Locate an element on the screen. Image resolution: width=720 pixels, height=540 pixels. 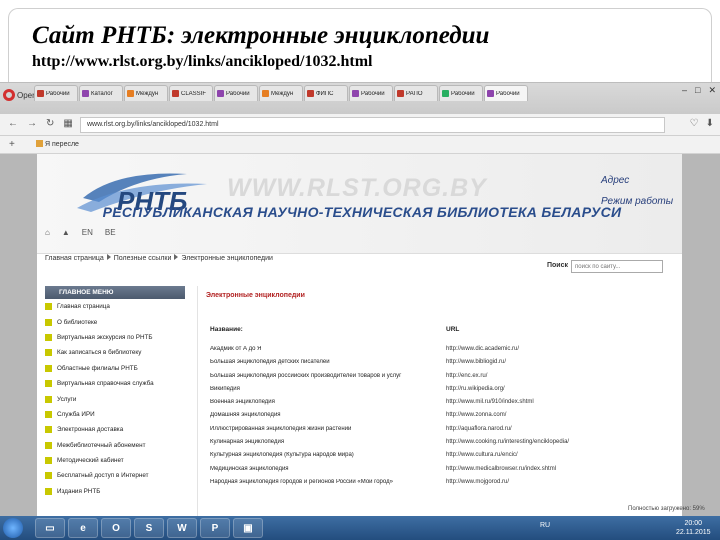
word-app-icon: W is located at coordinates (182, 528).